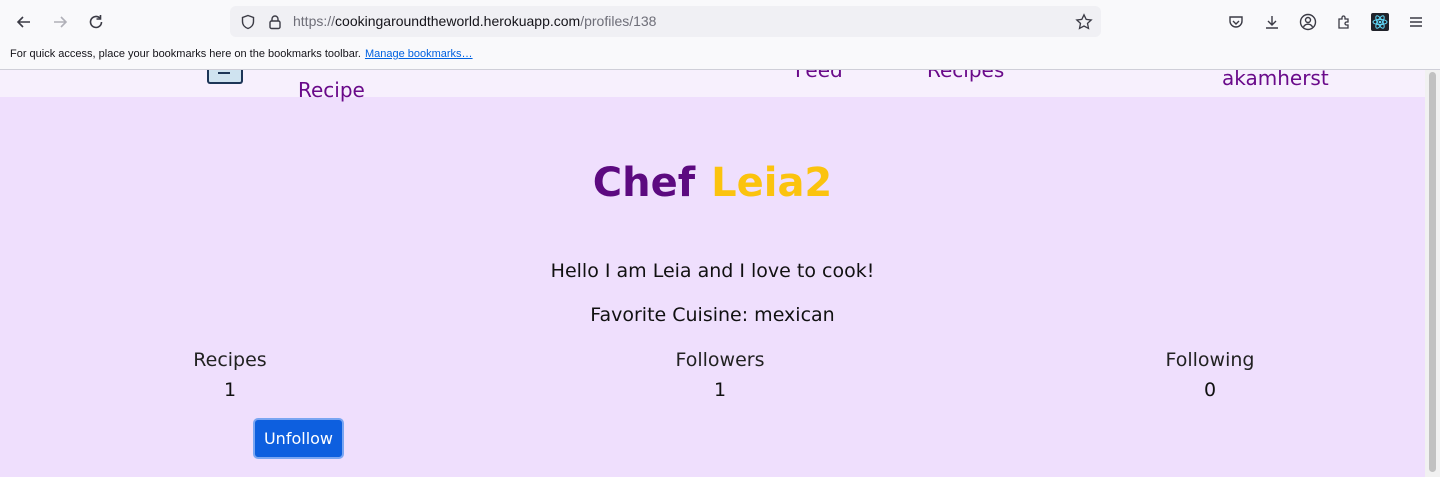 The height and width of the screenshot is (477, 1440). Describe the element at coordinates (712, 315) in the screenshot. I see `favorite-cuisine: Favorite Cuisine: mexican` at that location.